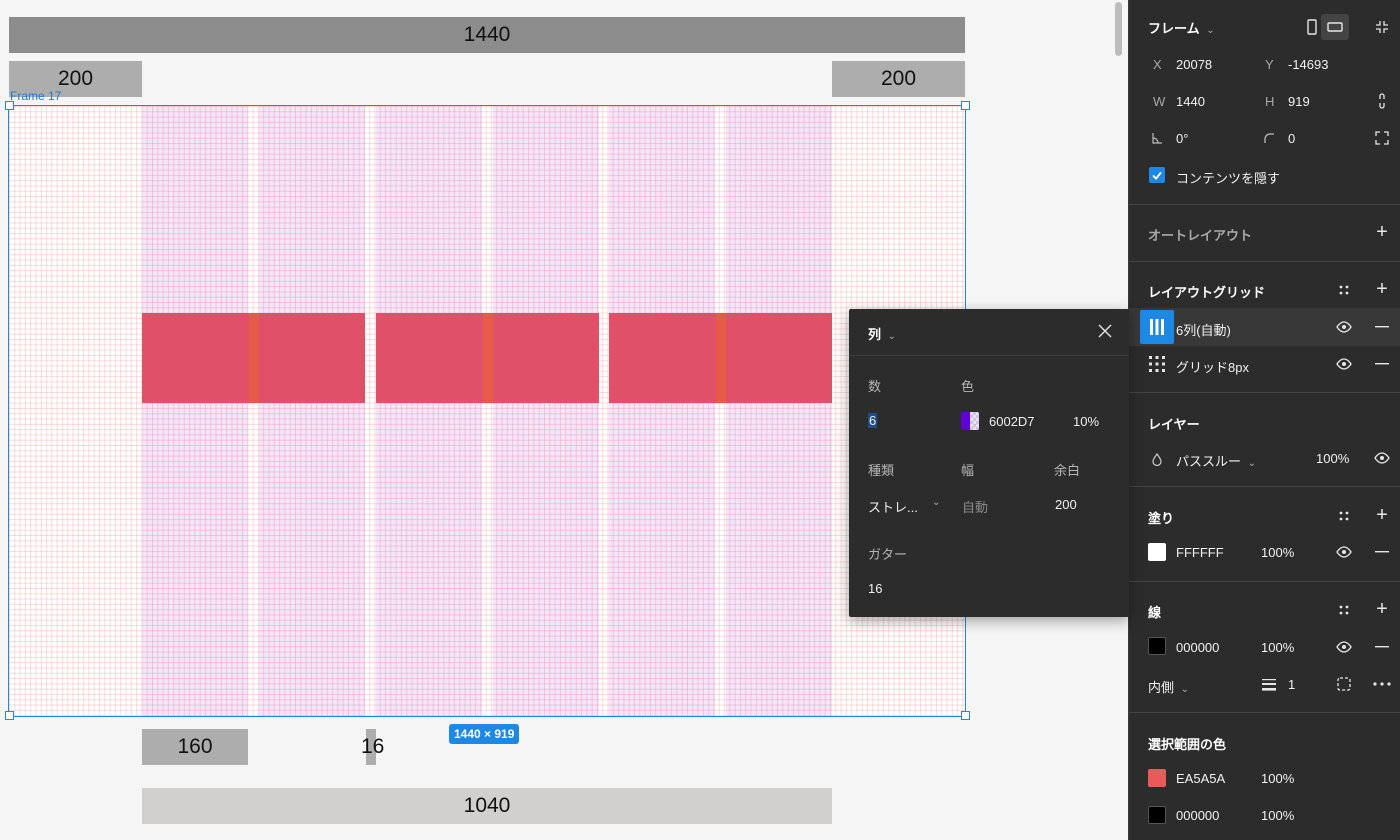 Image resolution: width=1400 pixels, height=840 pixels. I want to click on remove-stroke-icon, so click(1382, 647).